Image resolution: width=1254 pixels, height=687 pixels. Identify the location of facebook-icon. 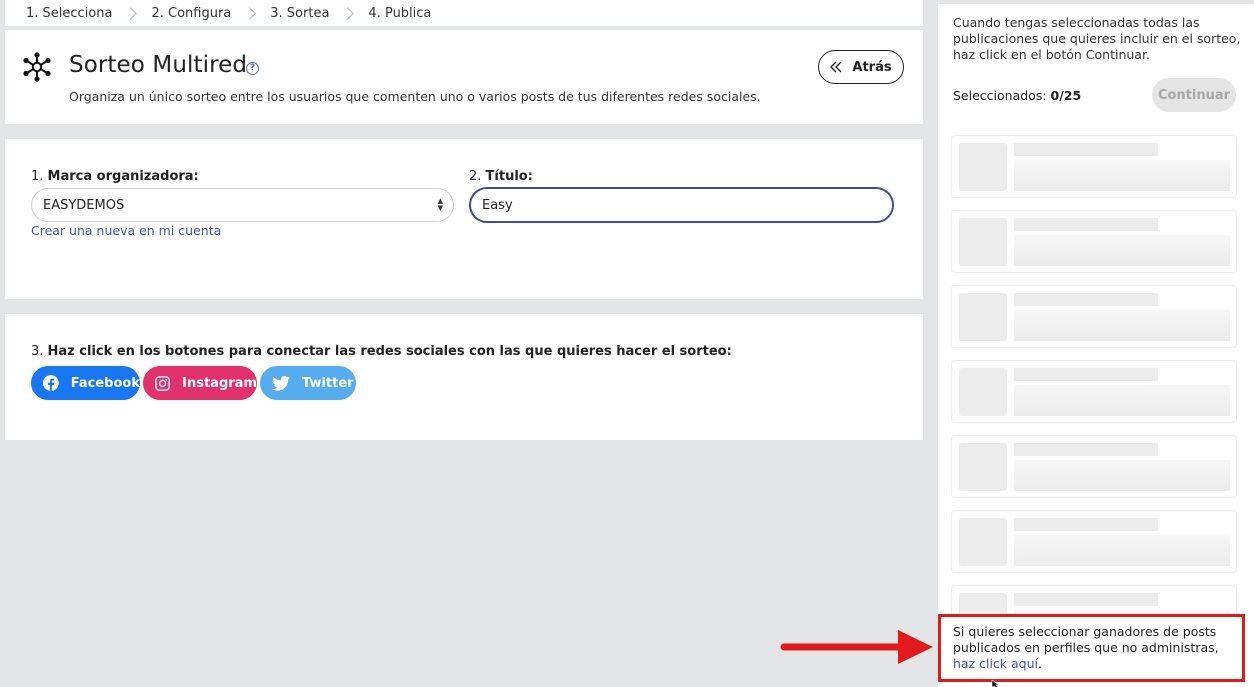
(51, 383).